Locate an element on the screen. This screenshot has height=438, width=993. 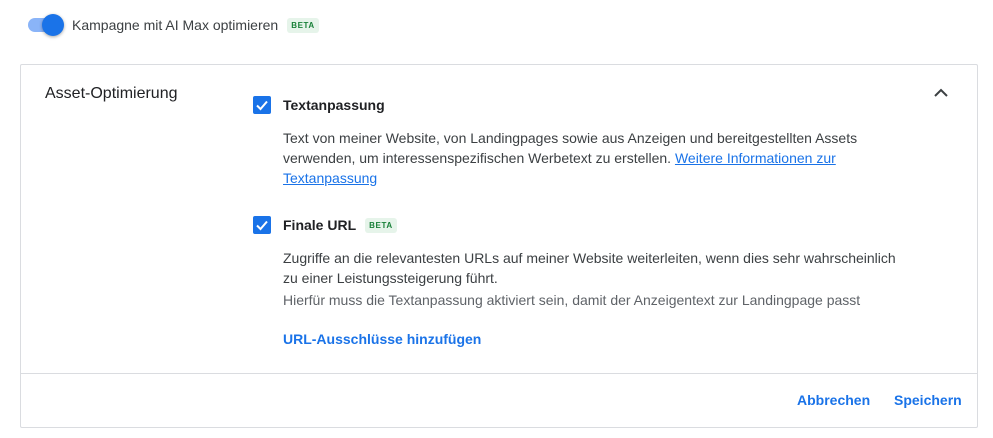
ai-max-toggle-label: Kampagne mit AI Max optimieren is located at coordinates (175, 25).